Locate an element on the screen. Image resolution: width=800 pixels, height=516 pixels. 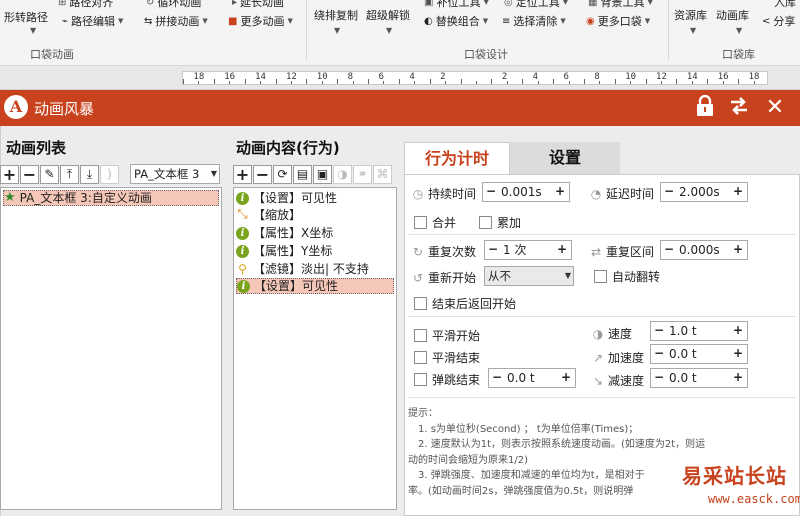
list-item: i 【属性】X坐标 is located at coordinates (286, 233).